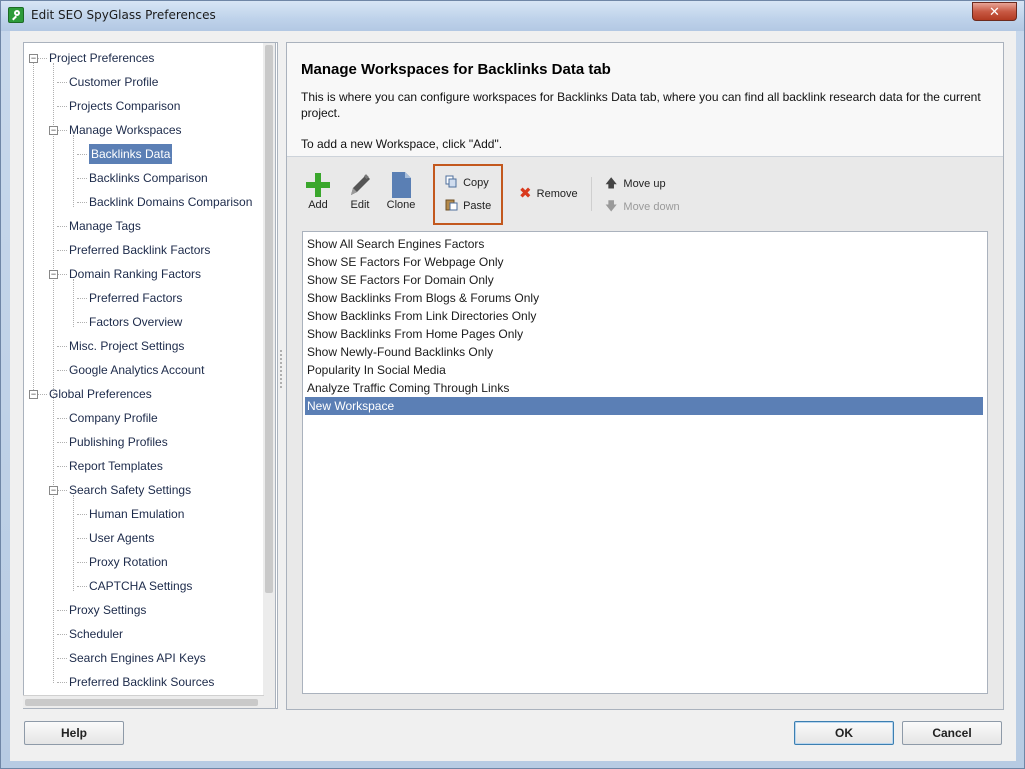 The width and height of the screenshot is (1025, 769). What do you see at coordinates (644, 298) in the screenshot?
I see `workspace-list-item: Show Backlinks From Blogs & Forums Only` at bounding box center [644, 298].